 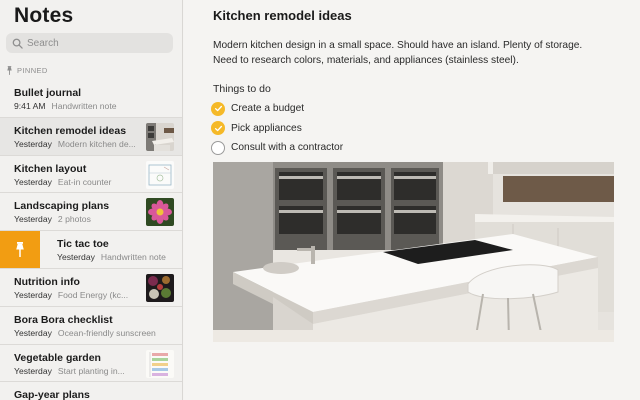 I want to click on note-title: Nutrition info, so click(x=47, y=281).